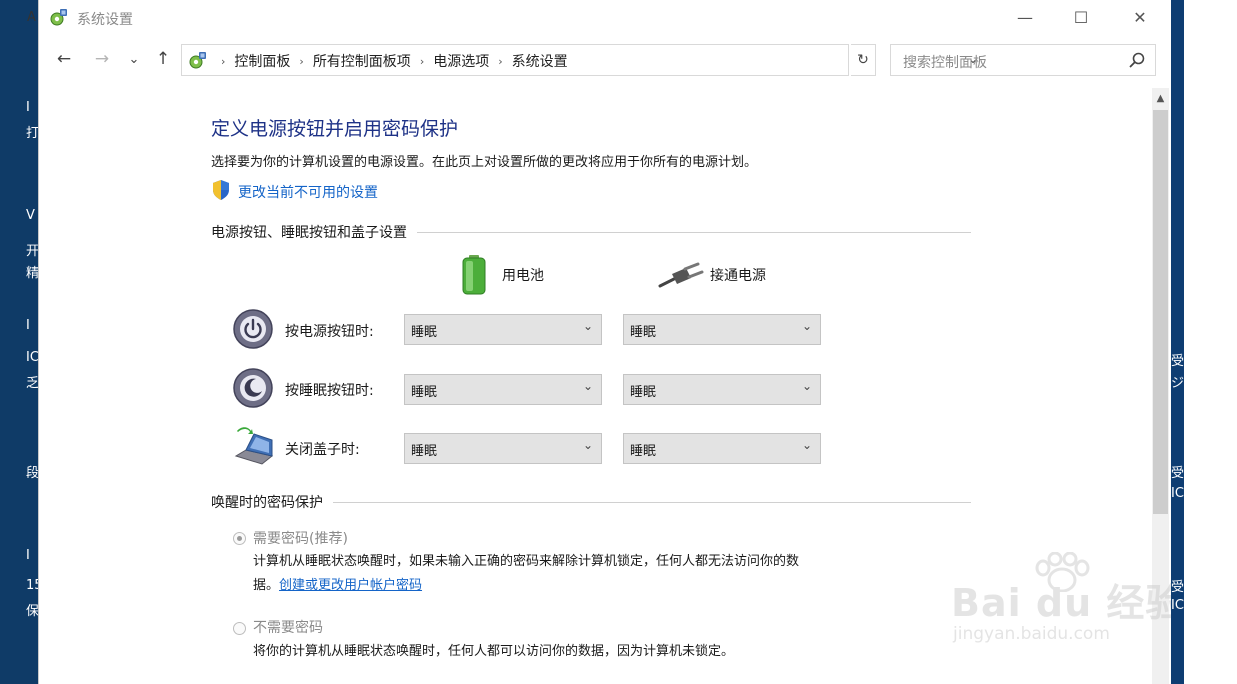 The image size is (1237, 684). What do you see at coordinates (681, 275) in the screenshot?
I see `power-plug-icon` at bounding box center [681, 275].